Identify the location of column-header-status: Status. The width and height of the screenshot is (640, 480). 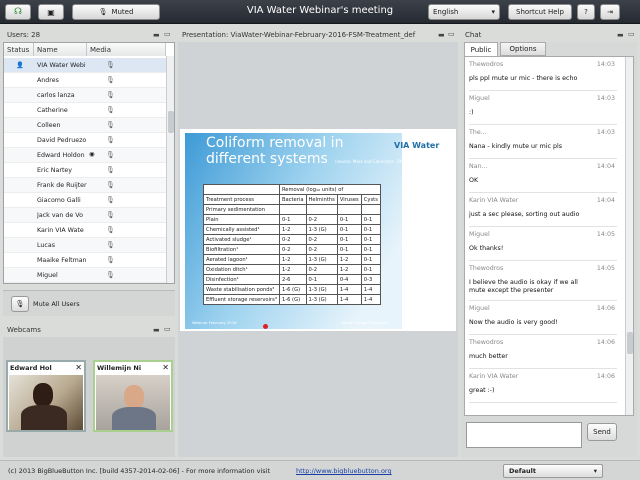
(19, 49).